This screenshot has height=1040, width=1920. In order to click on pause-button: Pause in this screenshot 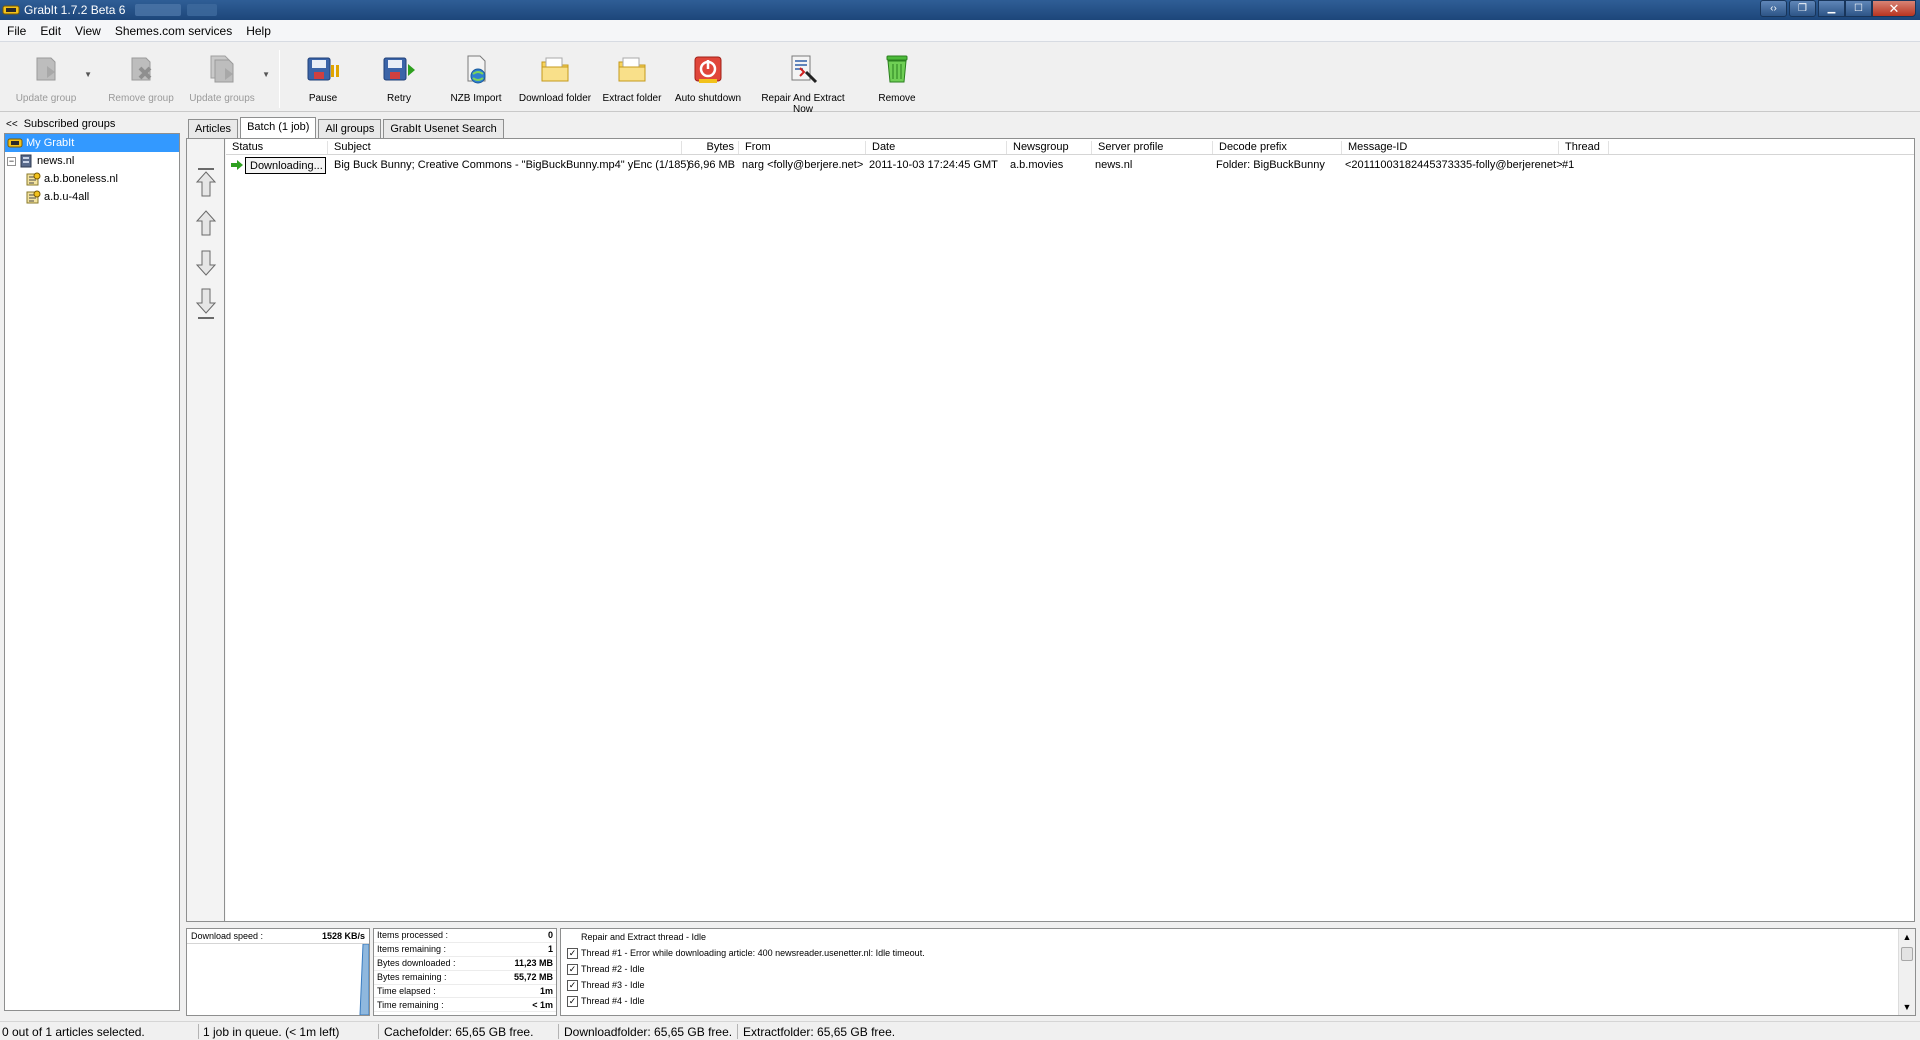, I will do `click(323, 78)`.